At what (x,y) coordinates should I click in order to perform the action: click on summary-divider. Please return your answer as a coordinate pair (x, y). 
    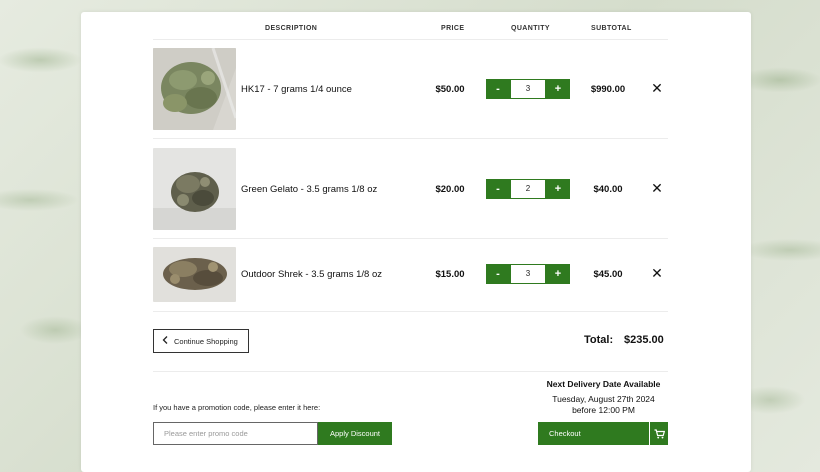
    Looking at the image, I should click on (410, 371).